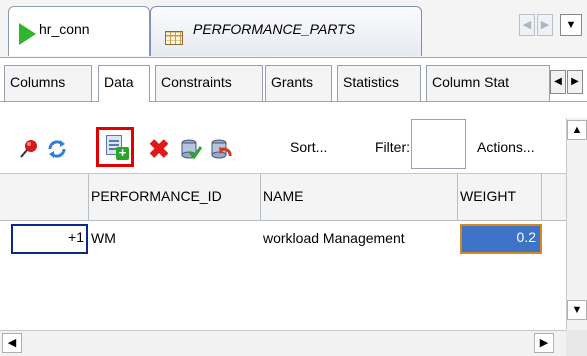 This screenshot has width=587, height=356. What do you see at coordinates (122, 153) in the screenshot?
I see `plus-icon: +` at bounding box center [122, 153].